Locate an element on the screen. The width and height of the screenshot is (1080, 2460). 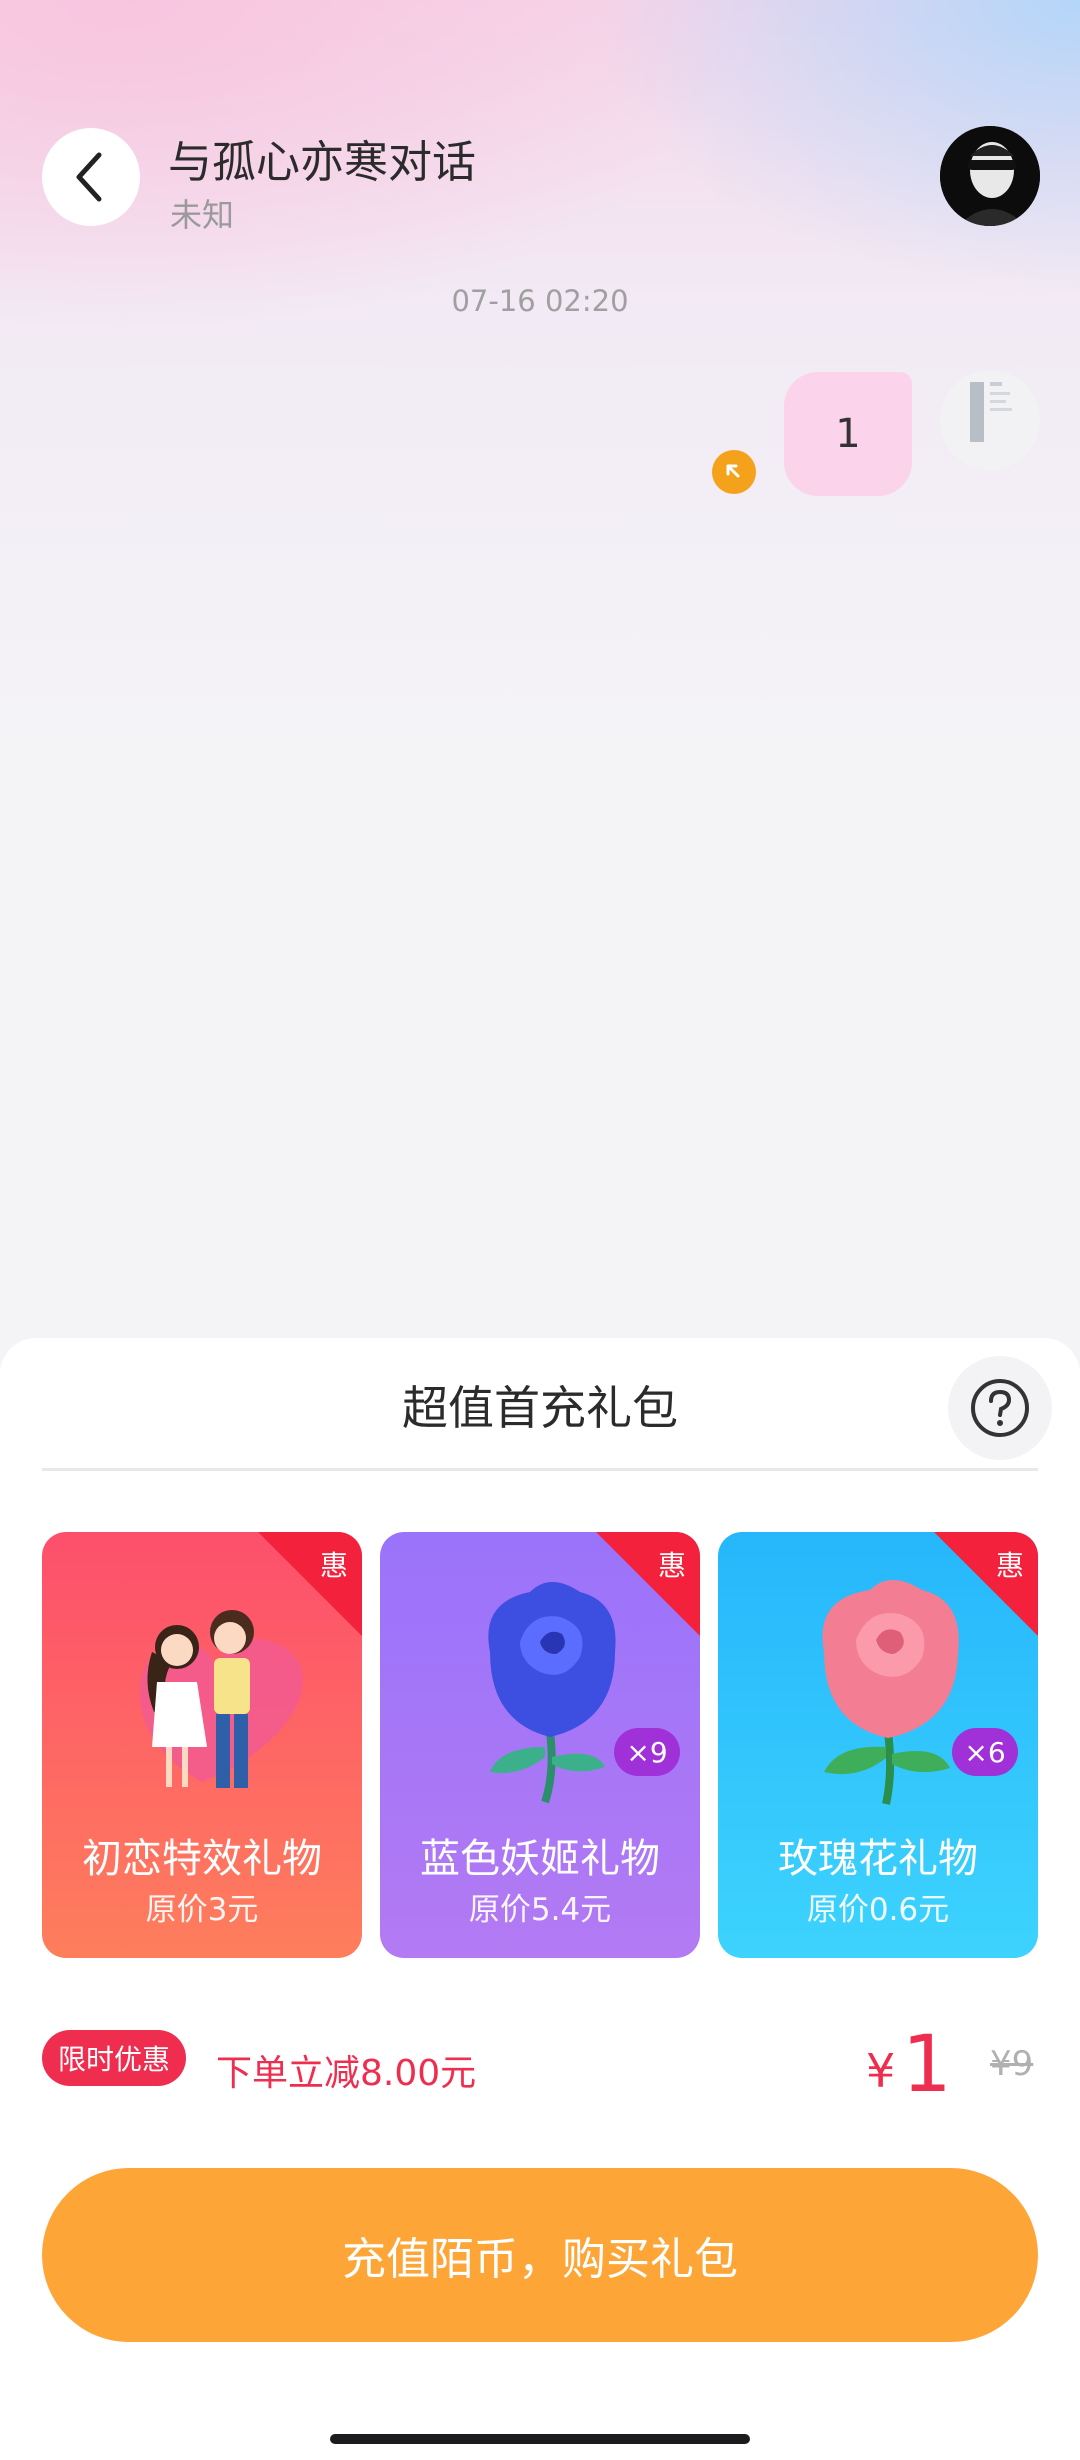
help-button is located at coordinates (1000, 1408).